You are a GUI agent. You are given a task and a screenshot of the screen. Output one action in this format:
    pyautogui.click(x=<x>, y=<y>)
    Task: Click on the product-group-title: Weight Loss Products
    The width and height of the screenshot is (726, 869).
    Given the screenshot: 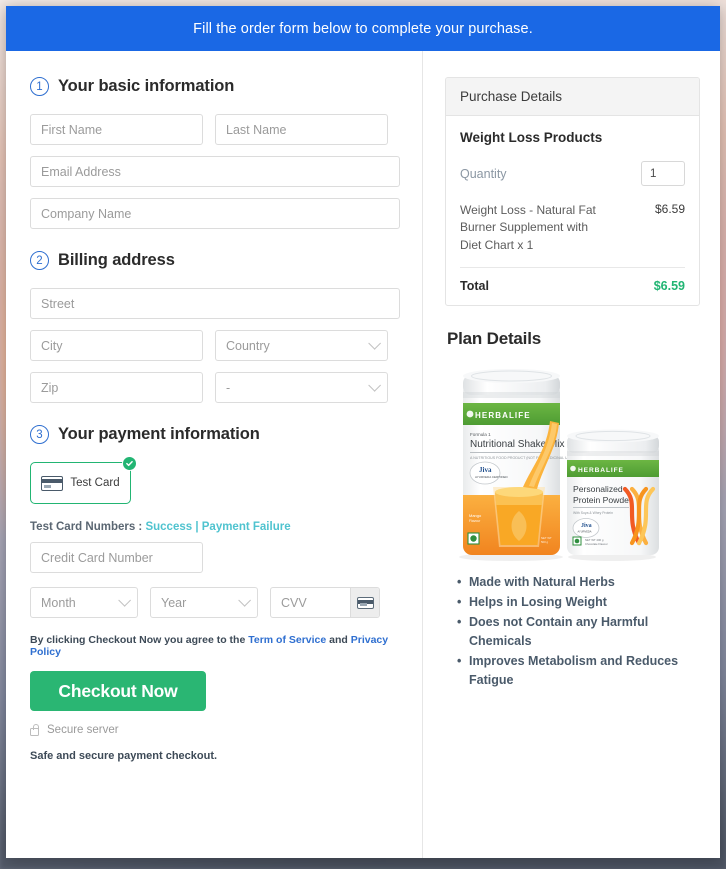 What is the action you would take?
    pyautogui.click(x=531, y=137)
    